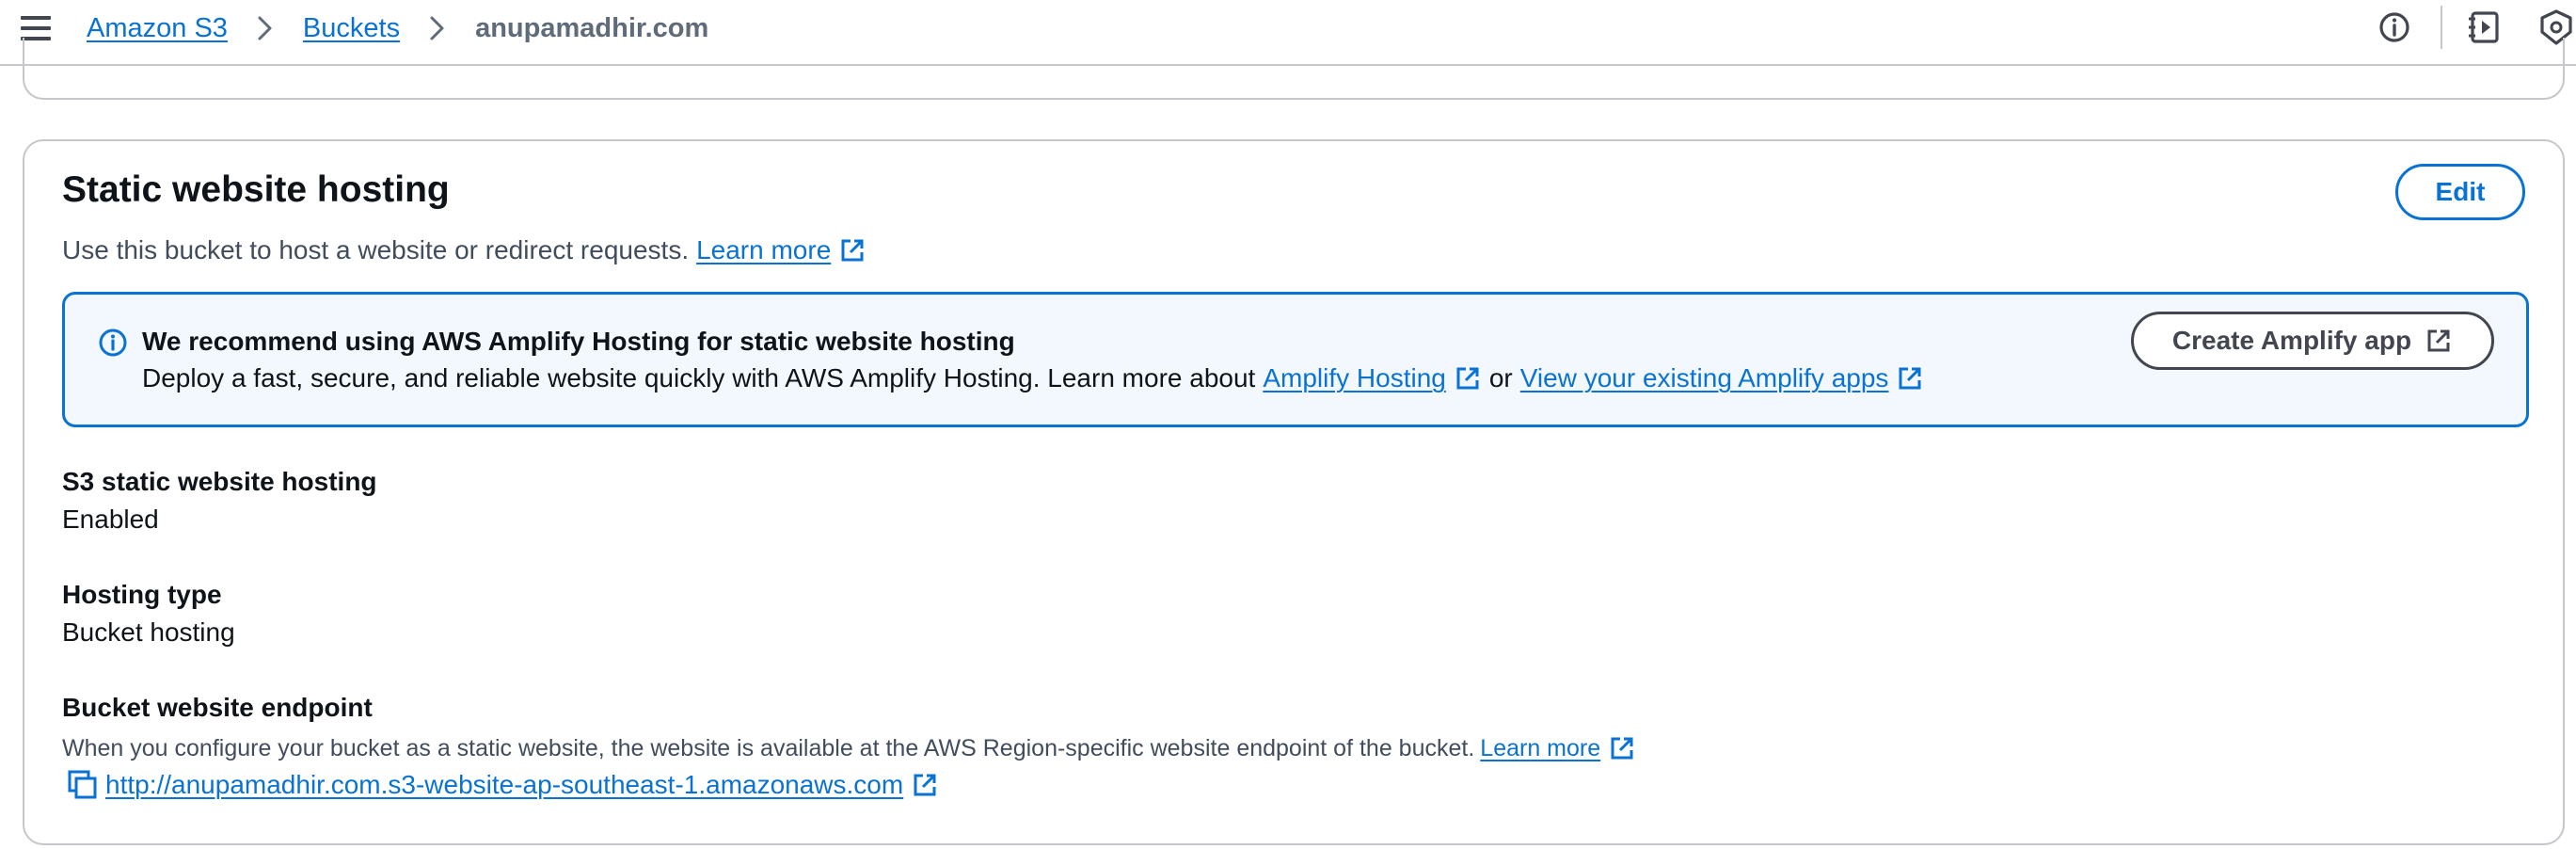  Describe the element at coordinates (1500, 377) in the screenshot. I see `alert-or-text: or` at that location.